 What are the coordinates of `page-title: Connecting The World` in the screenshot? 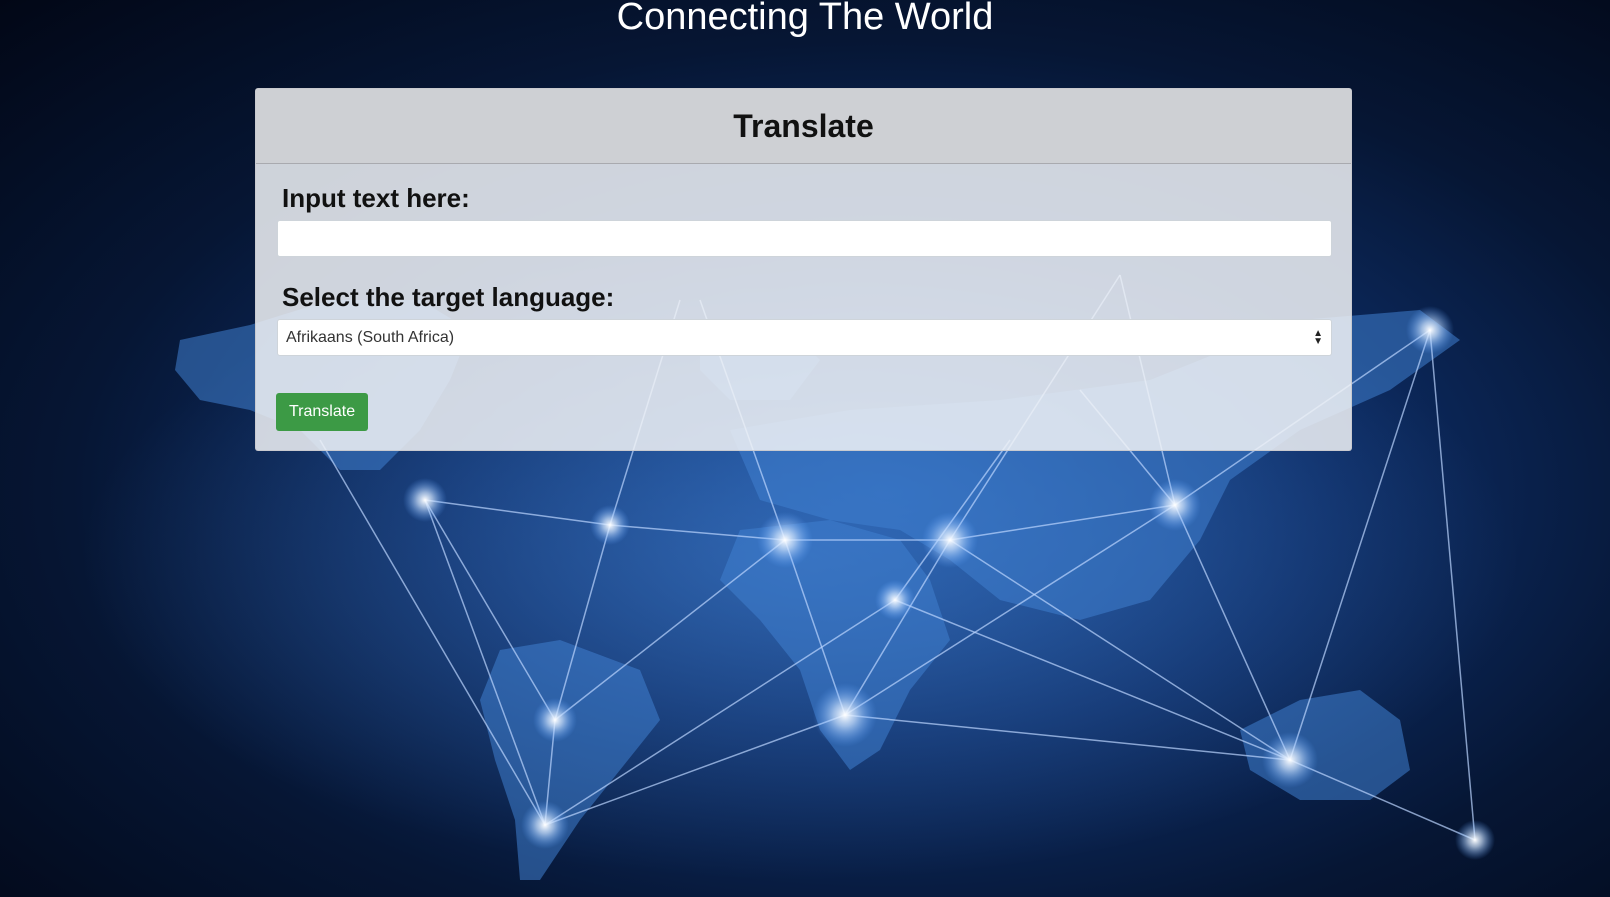 It's located at (805, 19).